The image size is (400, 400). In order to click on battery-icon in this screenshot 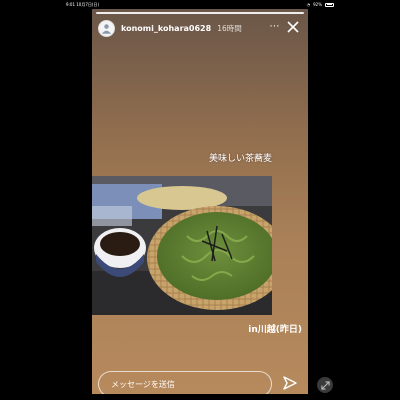, I will do `click(329, 4)`.